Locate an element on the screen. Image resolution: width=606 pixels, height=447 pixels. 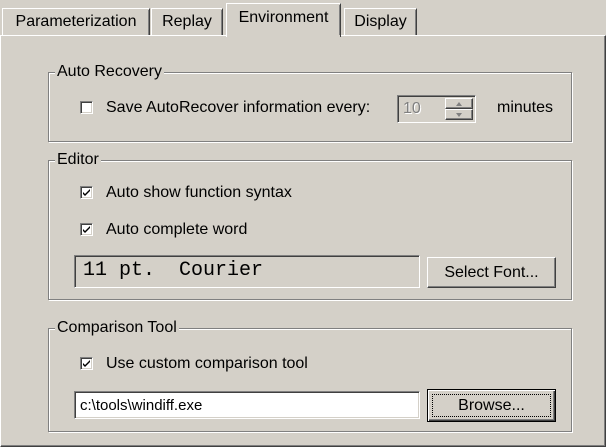
tool-path-field is located at coordinates (247, 405).